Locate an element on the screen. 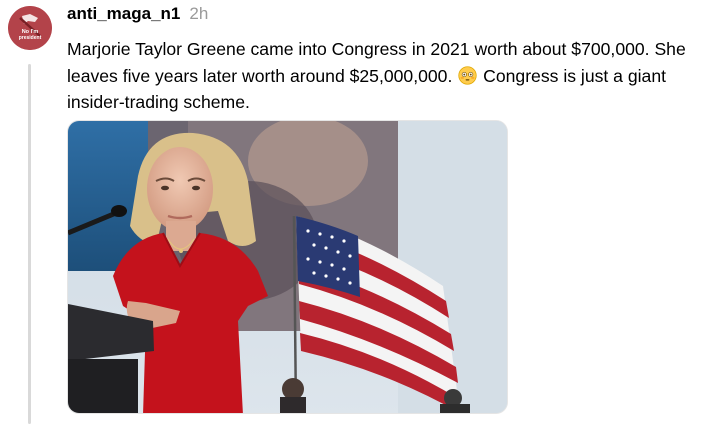  thread-line is located at coordinates (29, 244).